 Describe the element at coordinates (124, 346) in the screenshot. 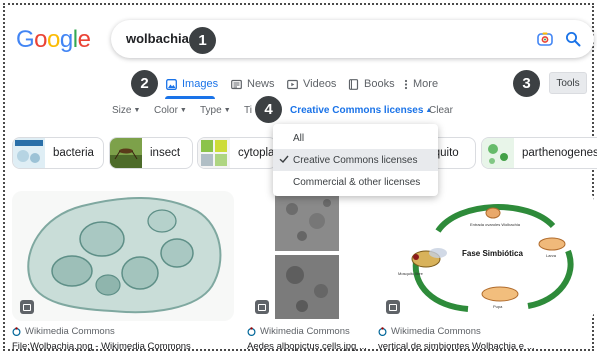

I see `result-title-1: File:Wolbachia.png - Wikimedia Commons` at that location.